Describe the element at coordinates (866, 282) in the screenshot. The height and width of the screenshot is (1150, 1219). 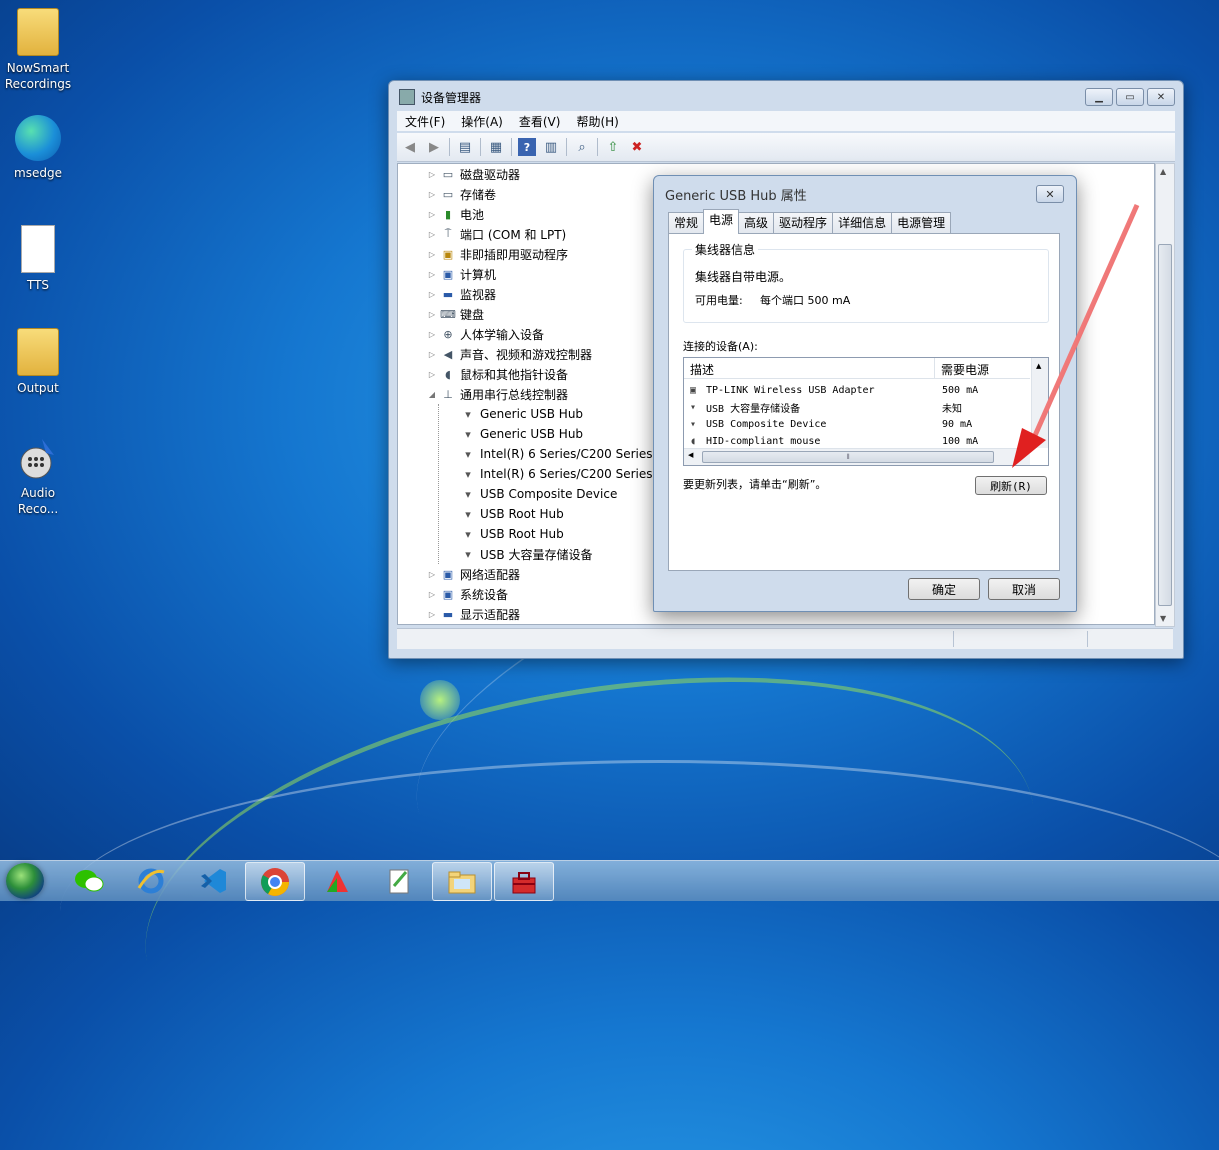
I see `hub-info-group: 集线器信息 集线器自带电源。 可用电量: 每个端口 500 mA` at that location.